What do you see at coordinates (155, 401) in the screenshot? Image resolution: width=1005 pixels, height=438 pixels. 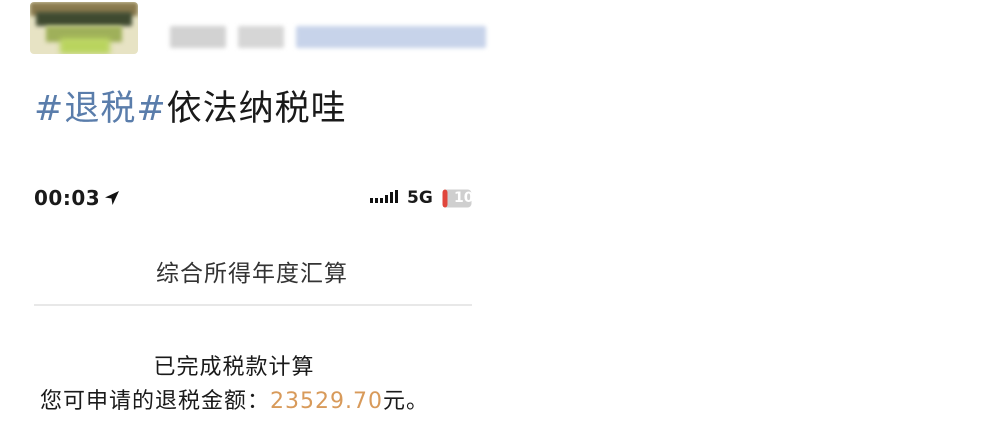 I see `refund-label: 您可申请的退税金额：` at bounding box center [155, 401].